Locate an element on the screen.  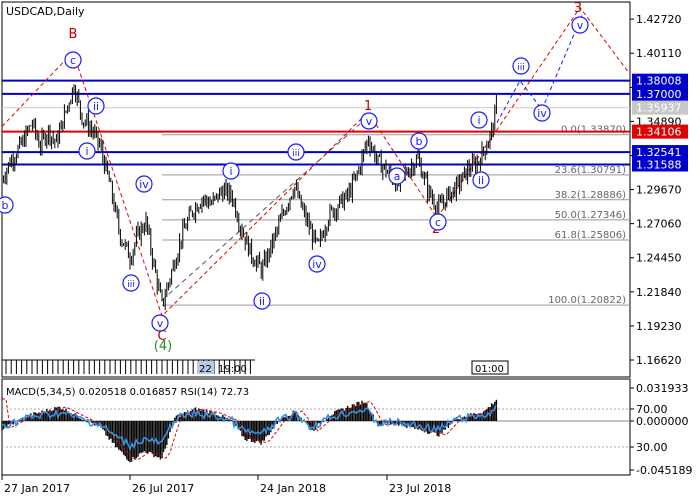
time-ruler-label: 19:00 is located at coordinates (232, 369).